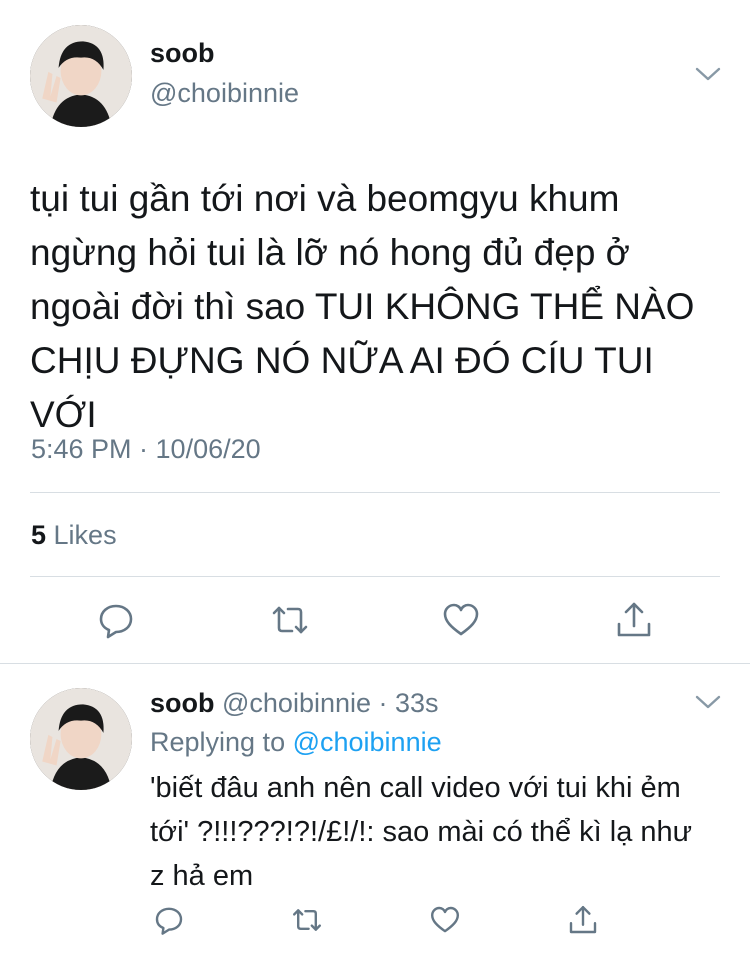 This screenshot has height=957, width=750. What do you see at coordinates (224, 93) in the screenshot?
I see `user-handle: @choibinnie` at bounding box center [224, 93].